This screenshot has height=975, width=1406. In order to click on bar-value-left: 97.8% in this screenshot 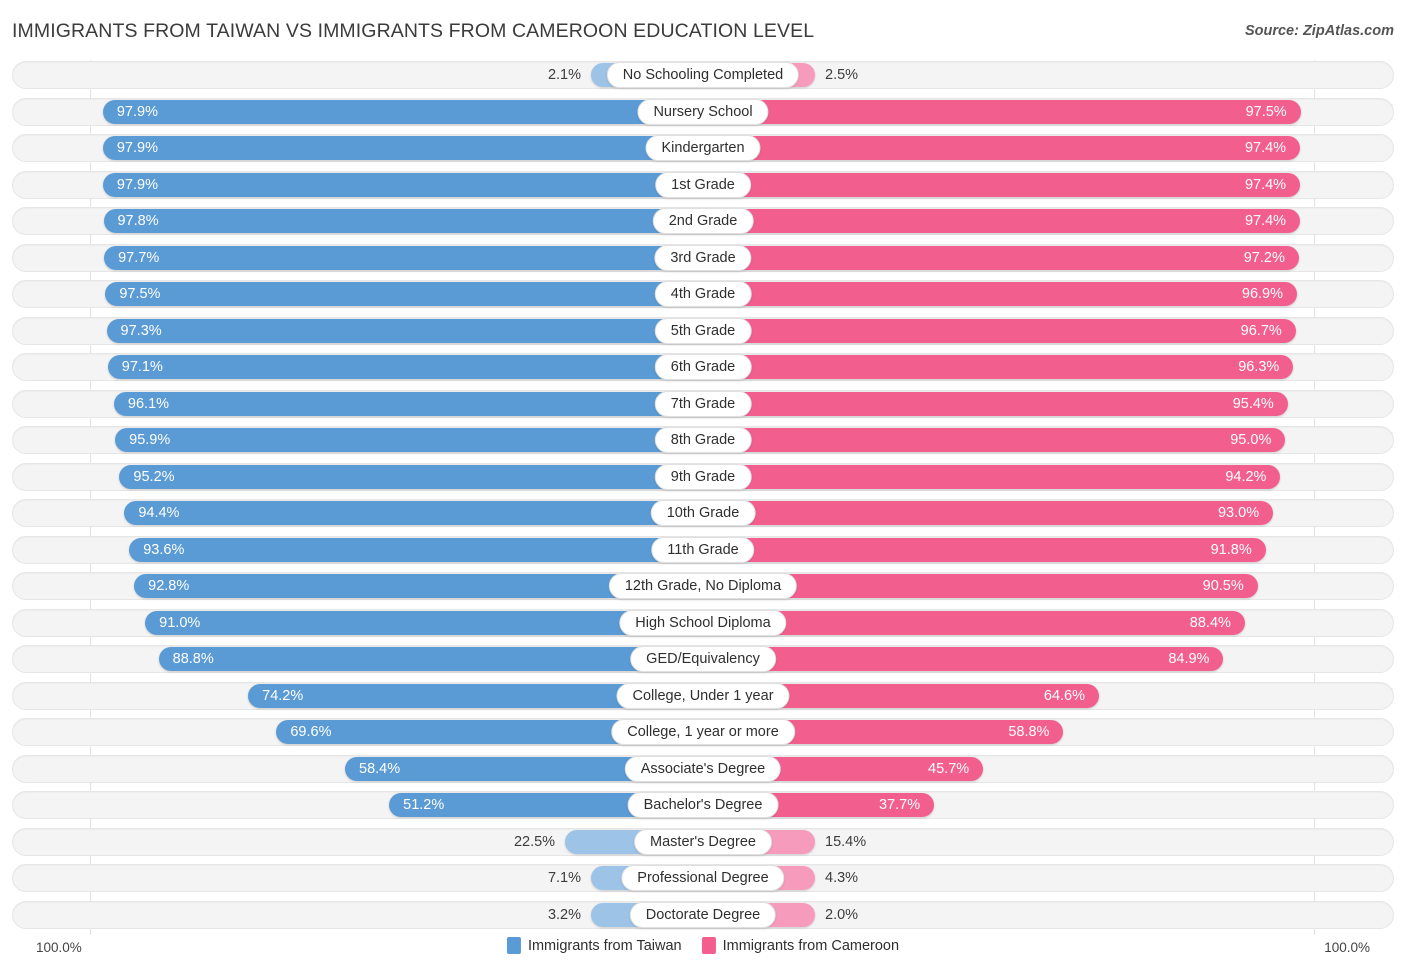, I will do `click(138, 221)`.